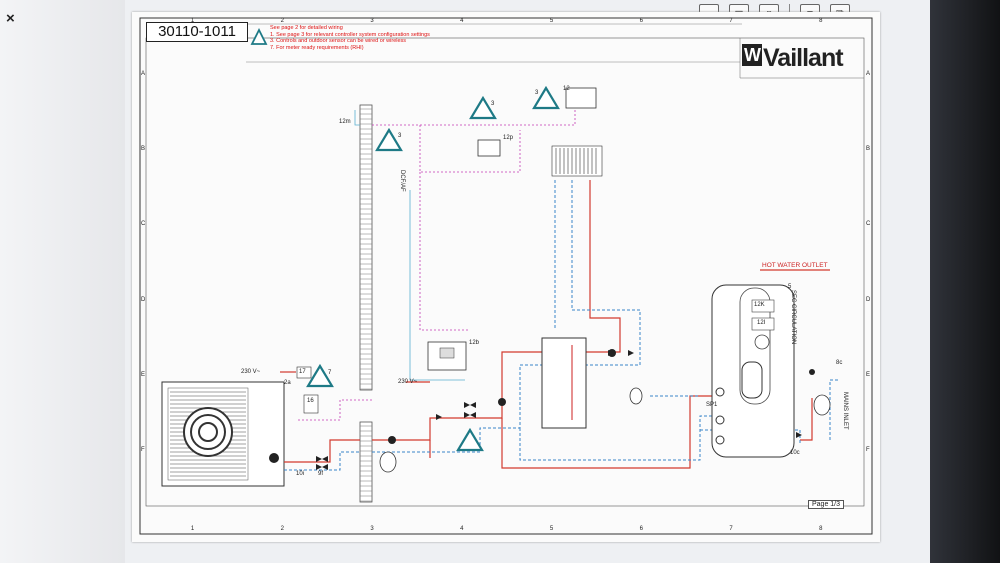 The image size is (1000, 563). What do you see at coordinates (803, 58) in the screenshot?
I see `brand-name: Vaillant` at bounding box center [803, 58].